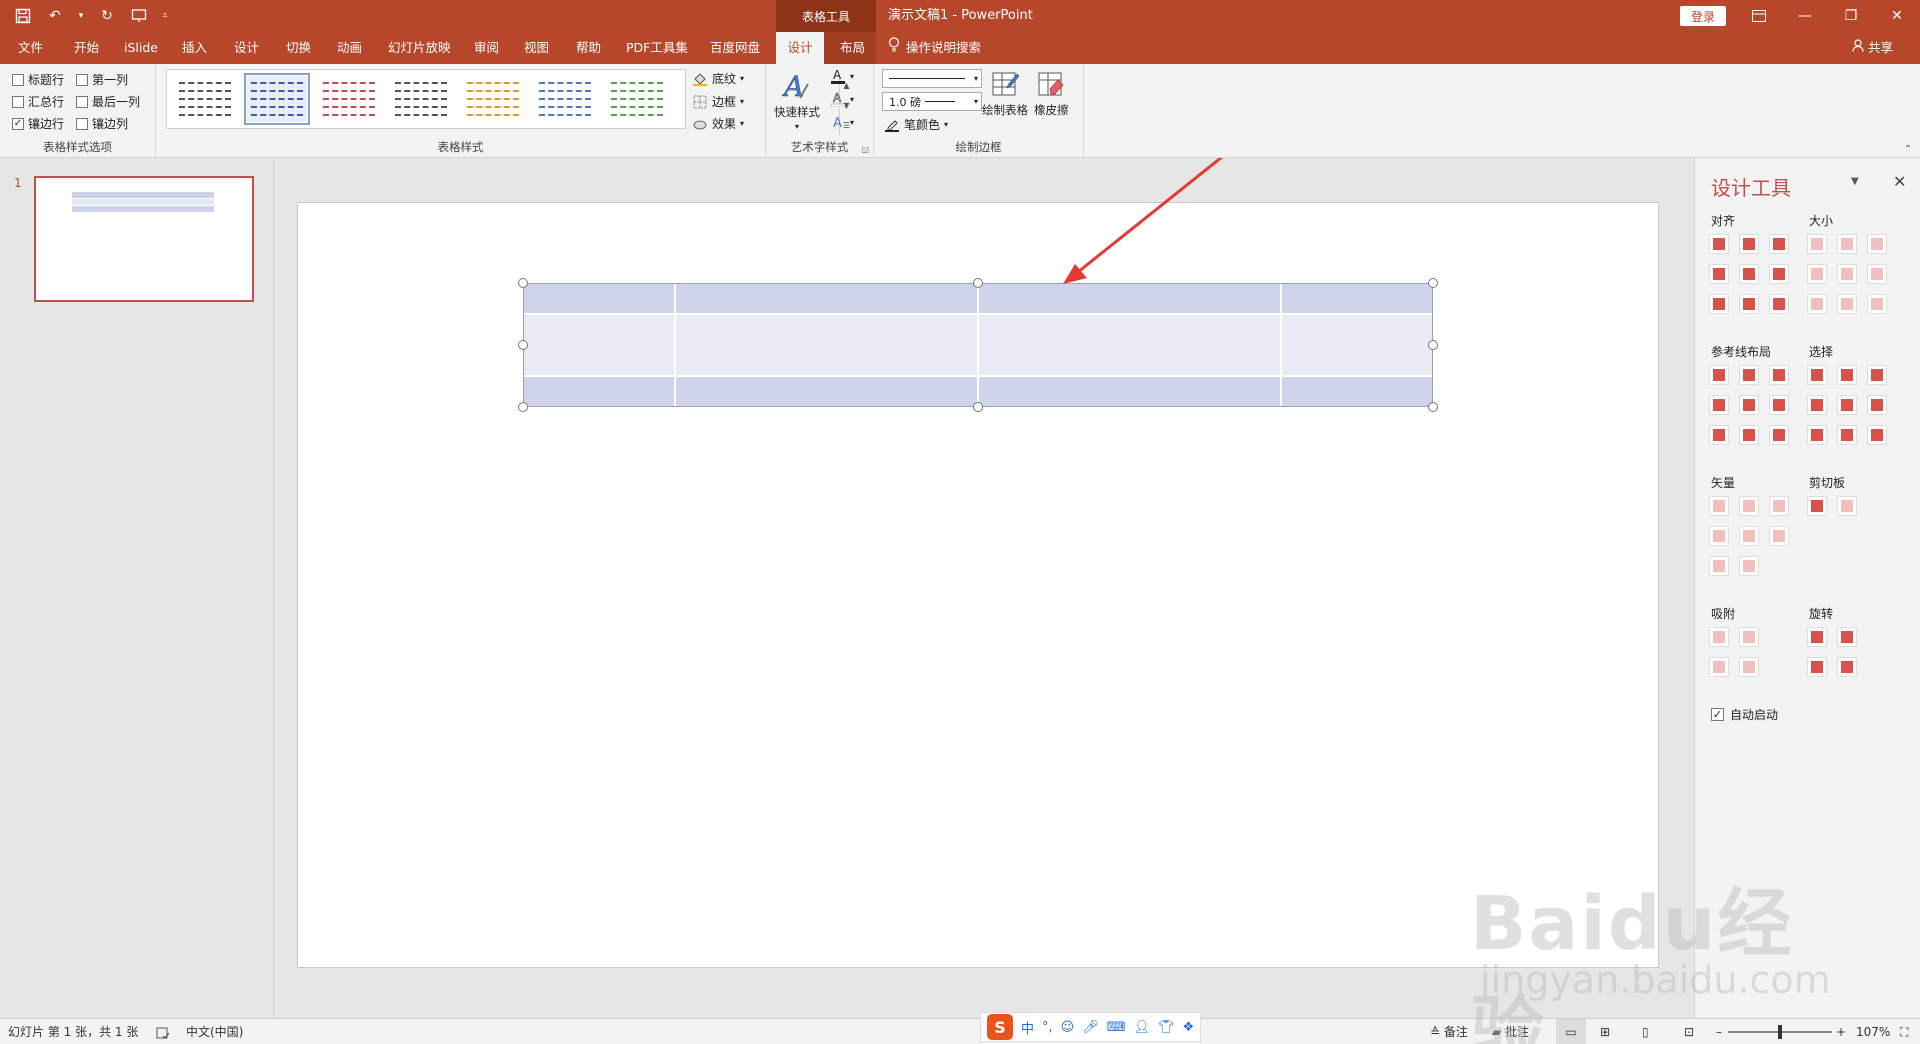  I want to click on tab-table-design: 设计, so click(800, 48).